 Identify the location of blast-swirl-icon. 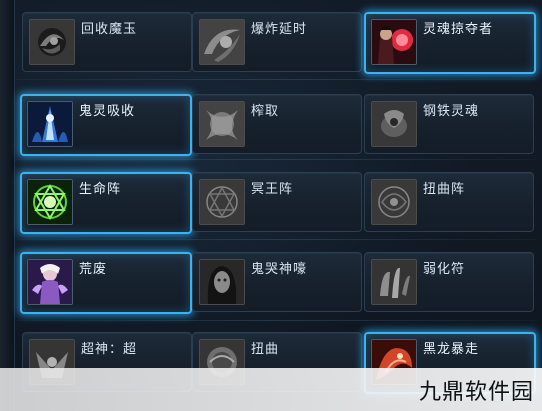
(222, 42).